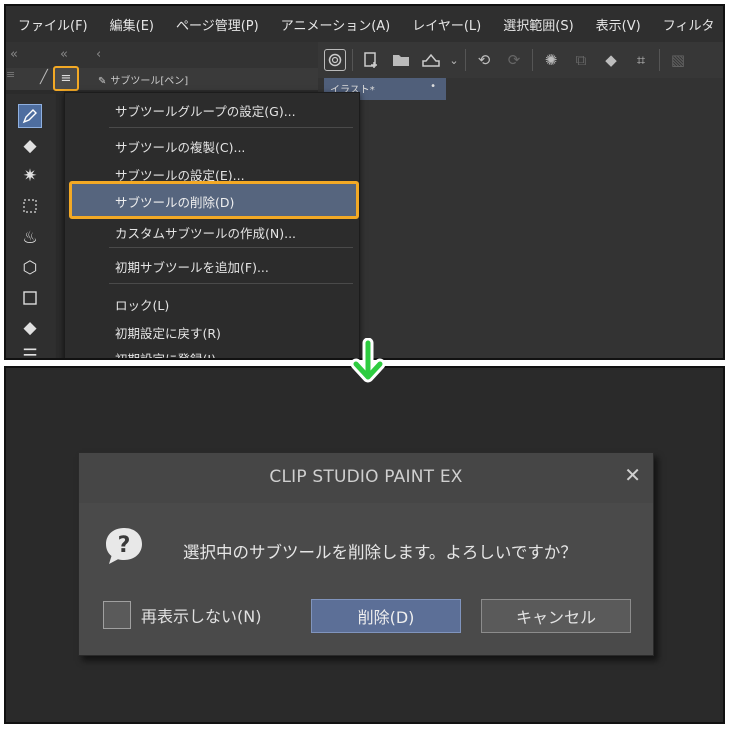 The width and height of the screenshot is (730, 730). Describe the element at coordinates (30, 176) in the screenshot. I see `sparkle-tool-icon: ✷` at that location.